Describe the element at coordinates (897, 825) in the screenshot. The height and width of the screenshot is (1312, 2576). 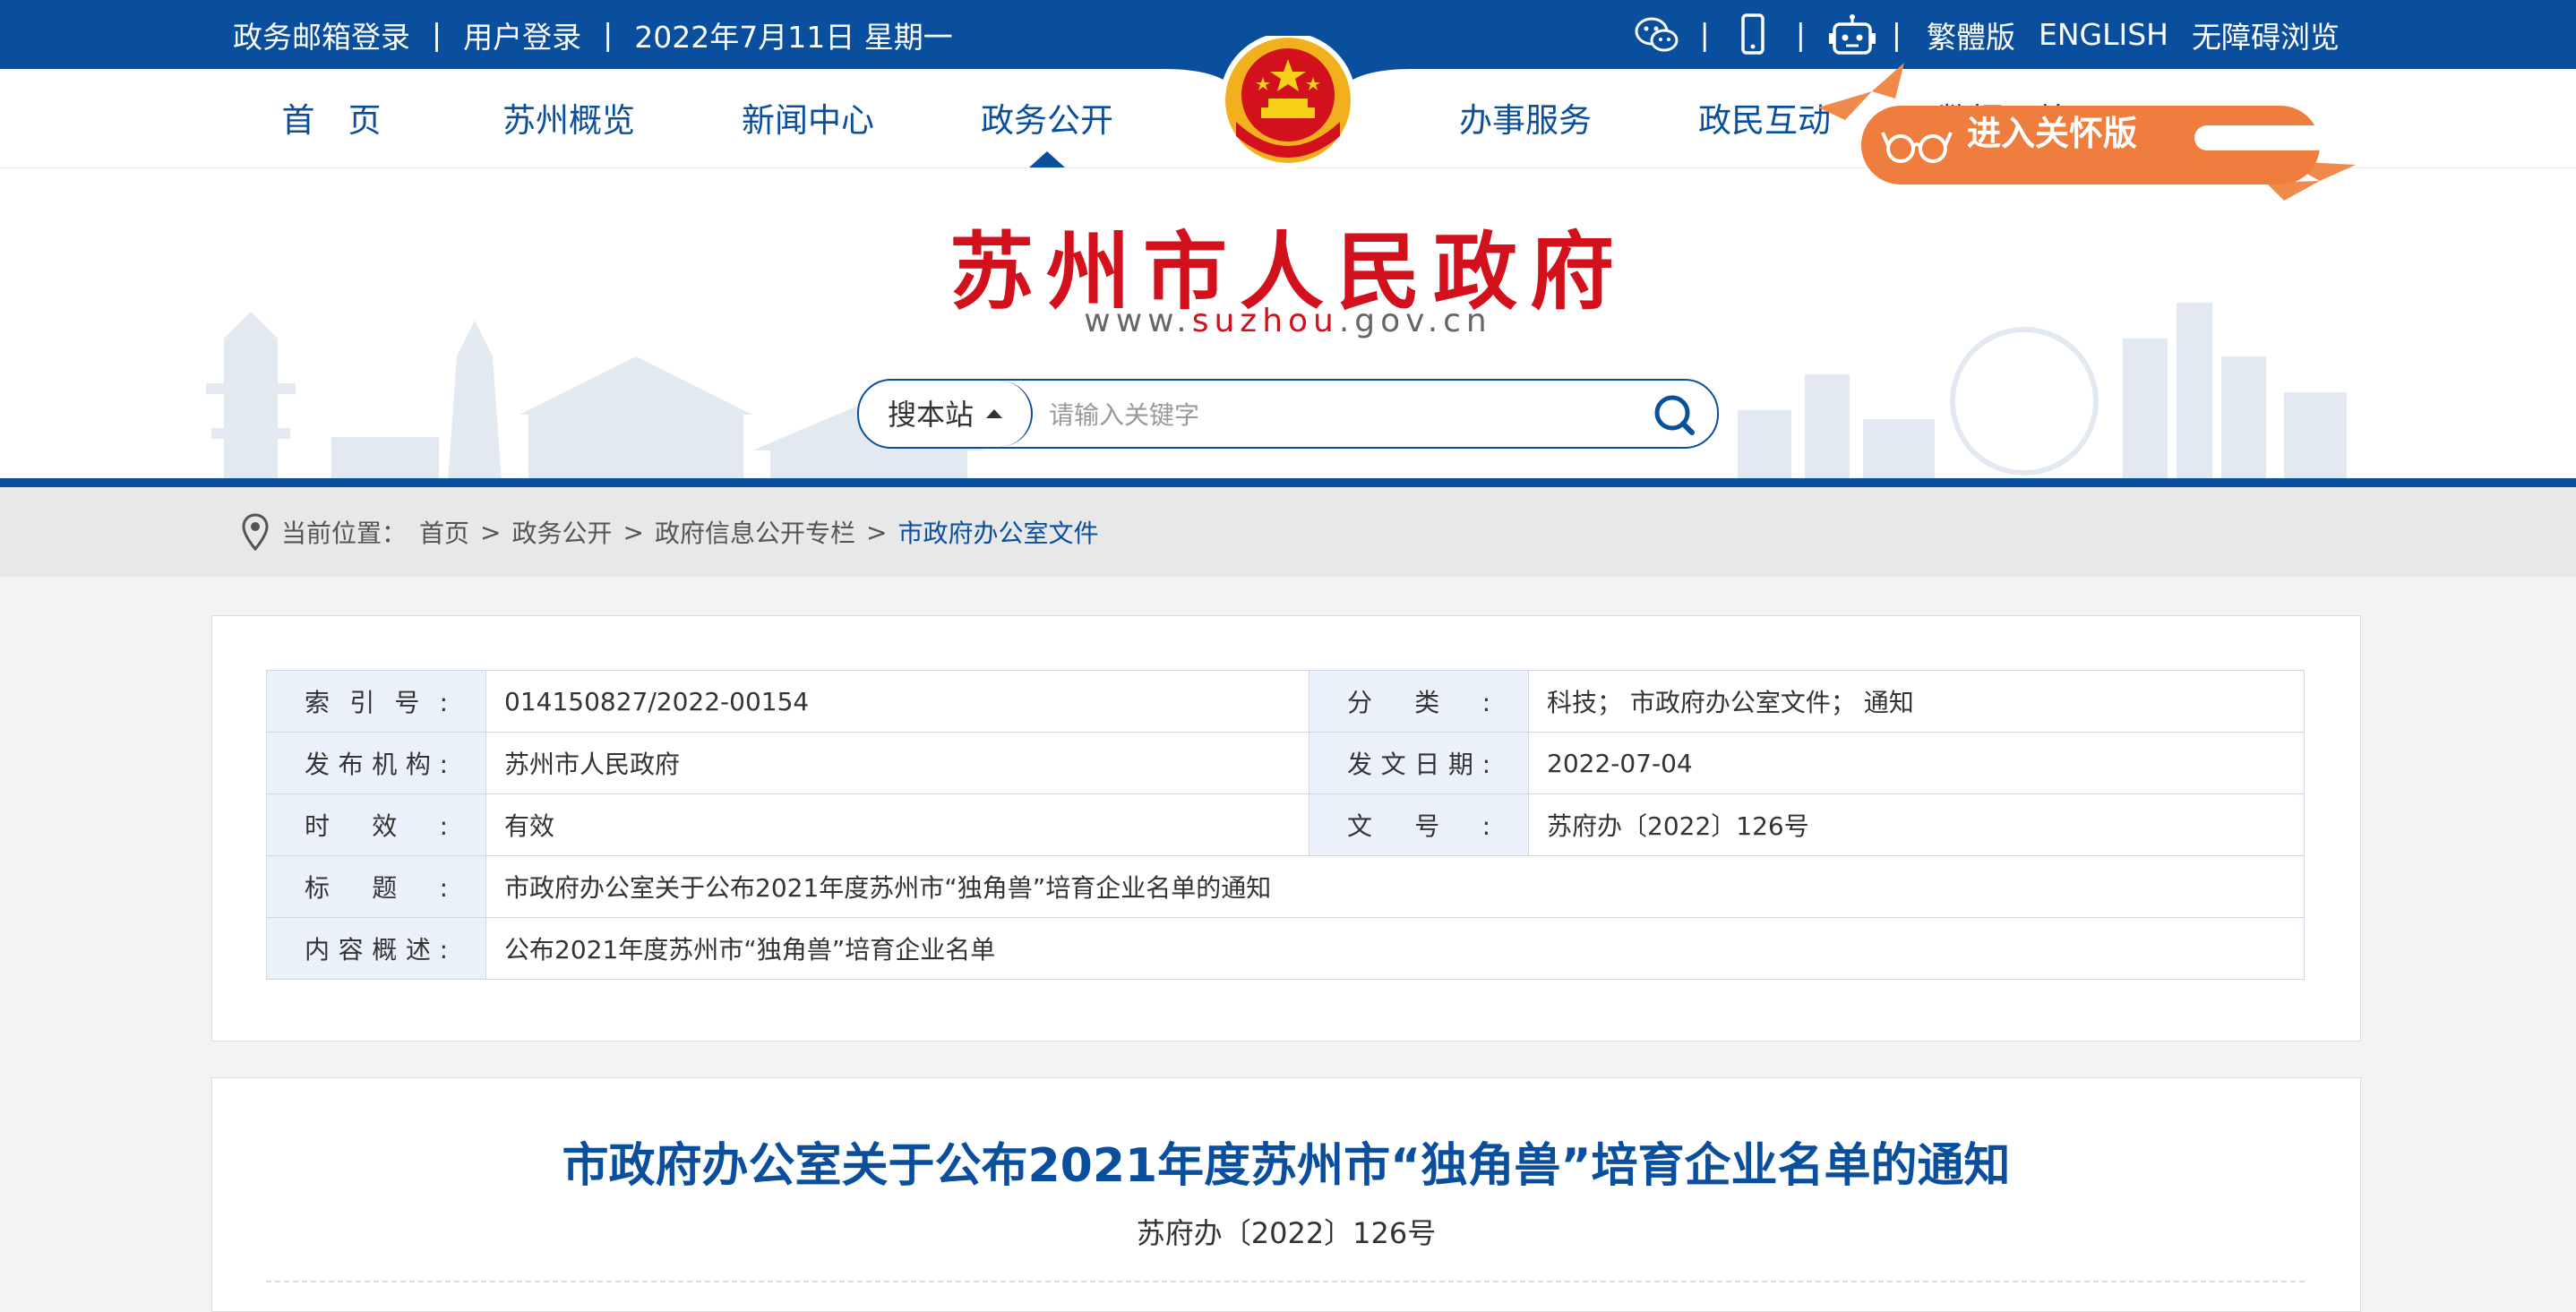
I see `validity-value: 有效` at that location.